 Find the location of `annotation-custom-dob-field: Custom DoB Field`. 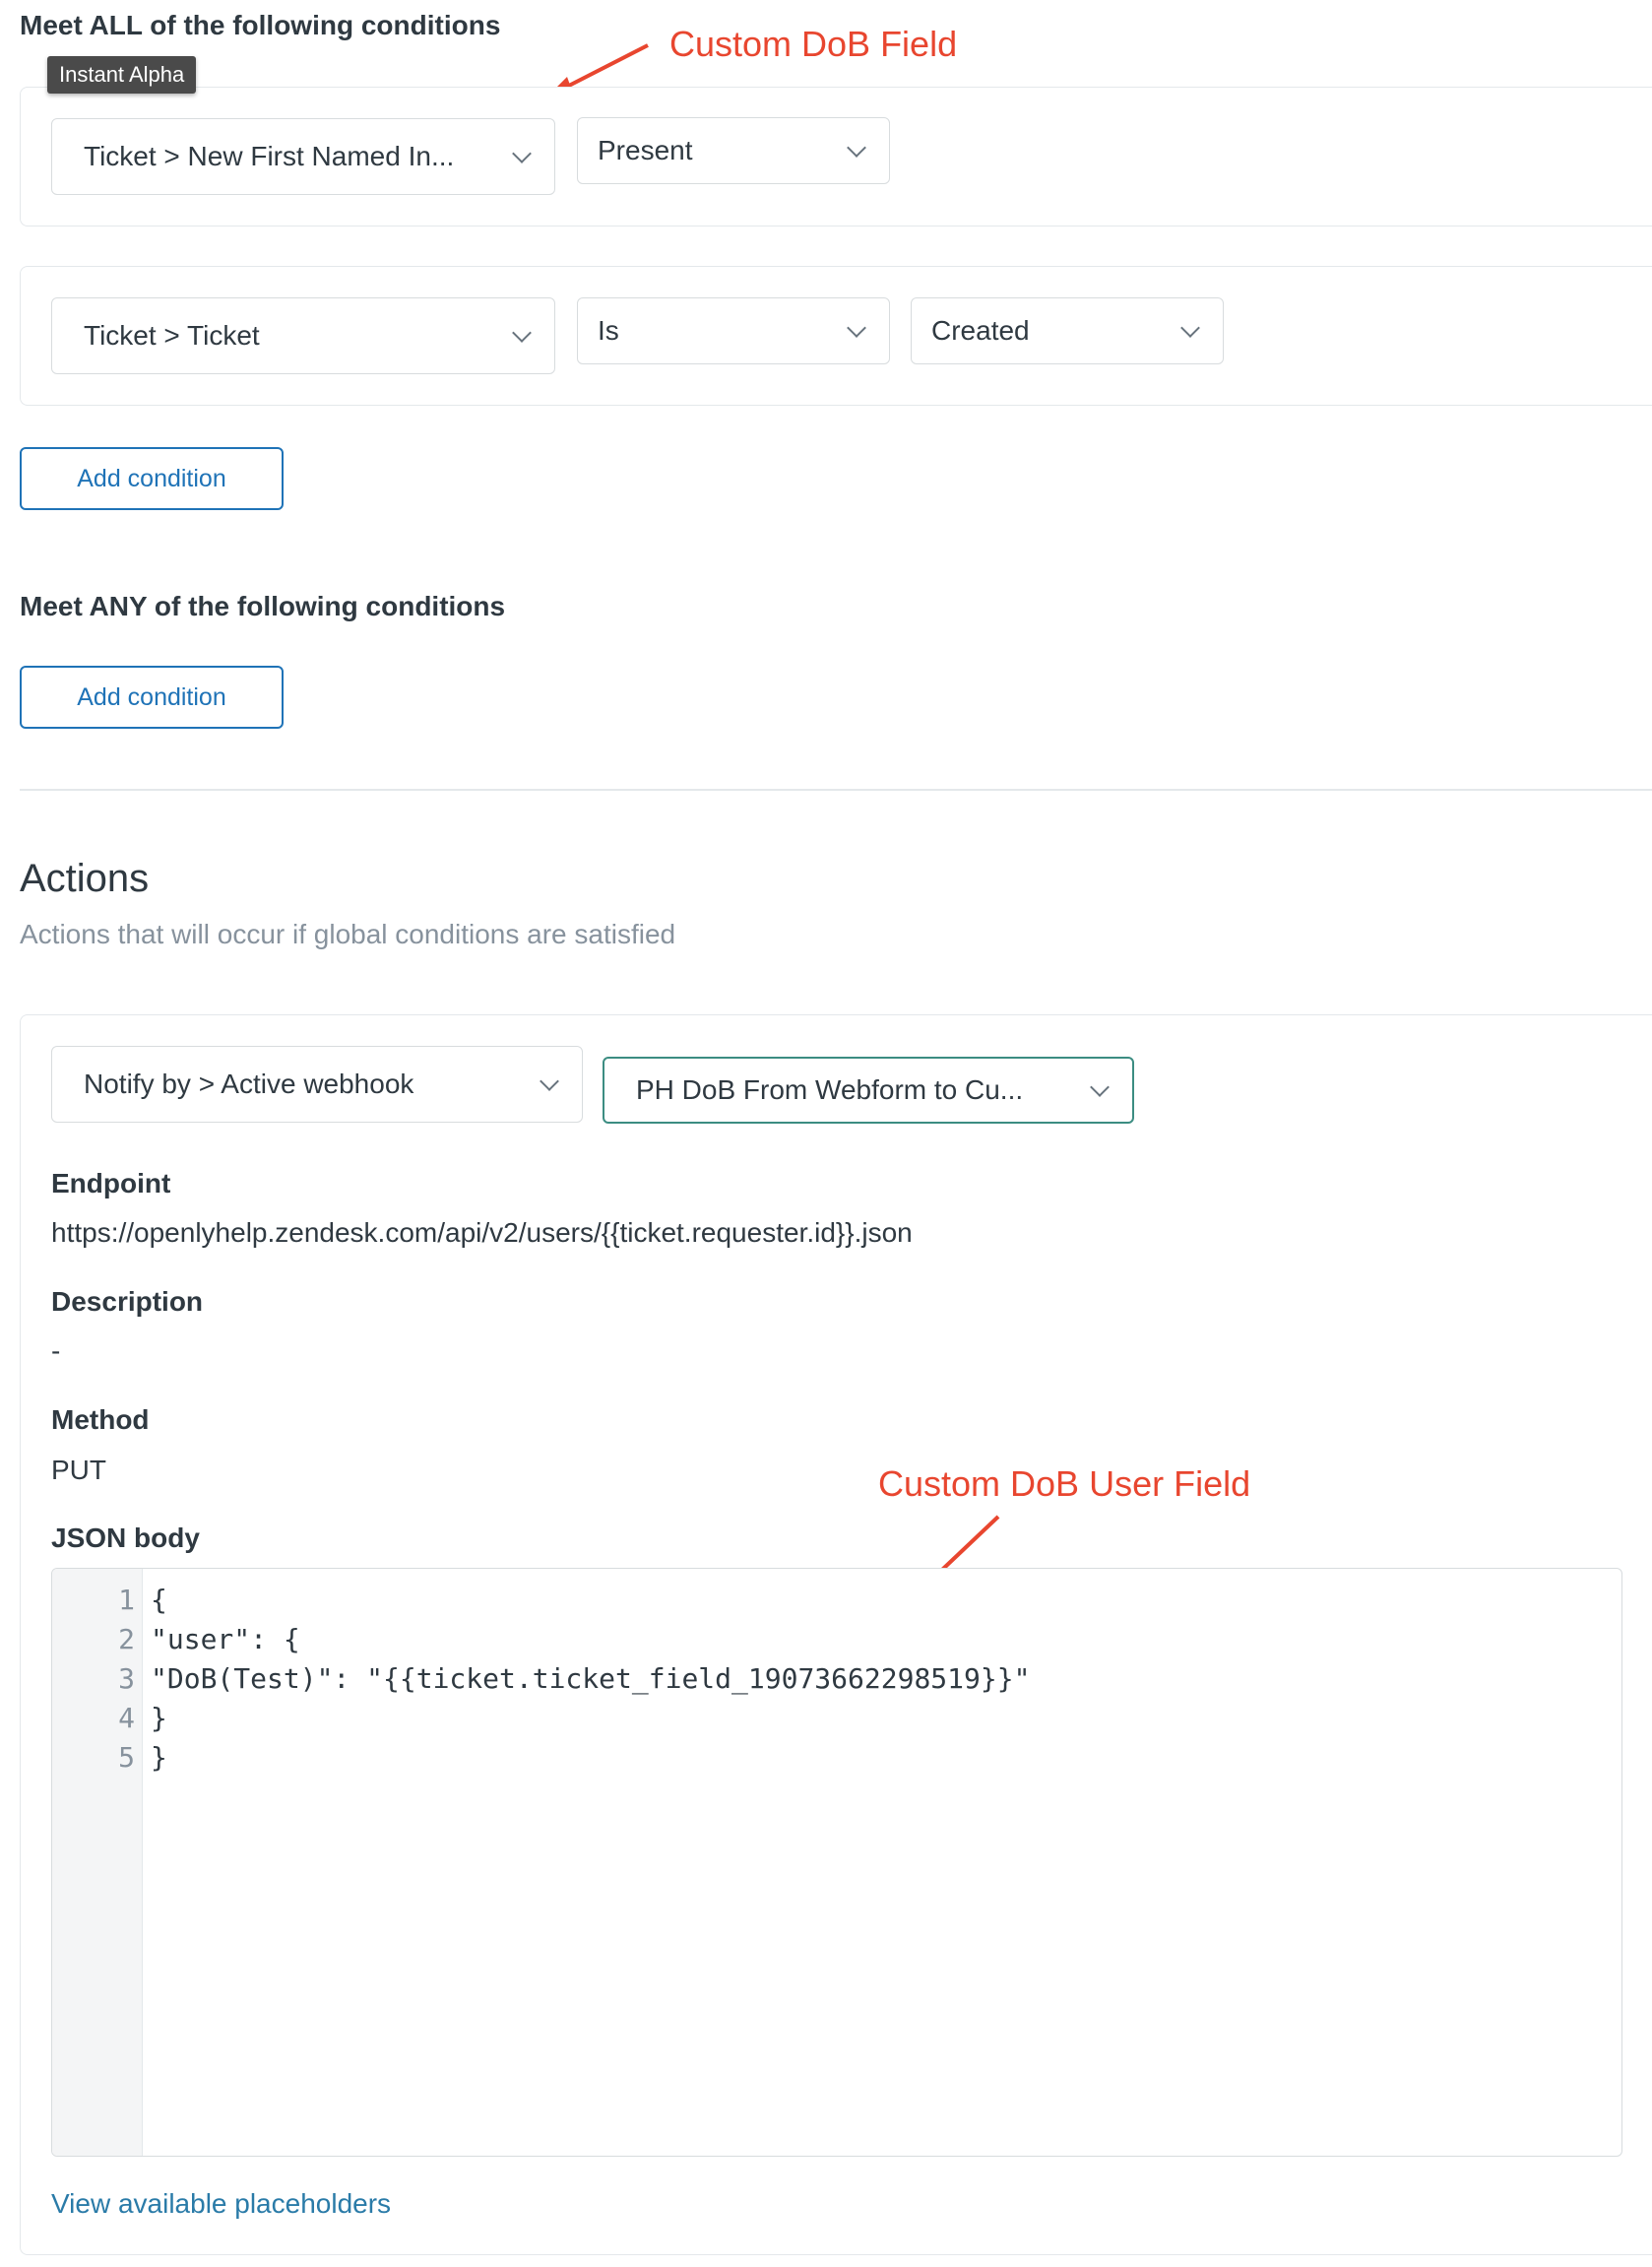

annotation-custom-dob-field: Custom DoB Field is located at coordinates (814, 44).